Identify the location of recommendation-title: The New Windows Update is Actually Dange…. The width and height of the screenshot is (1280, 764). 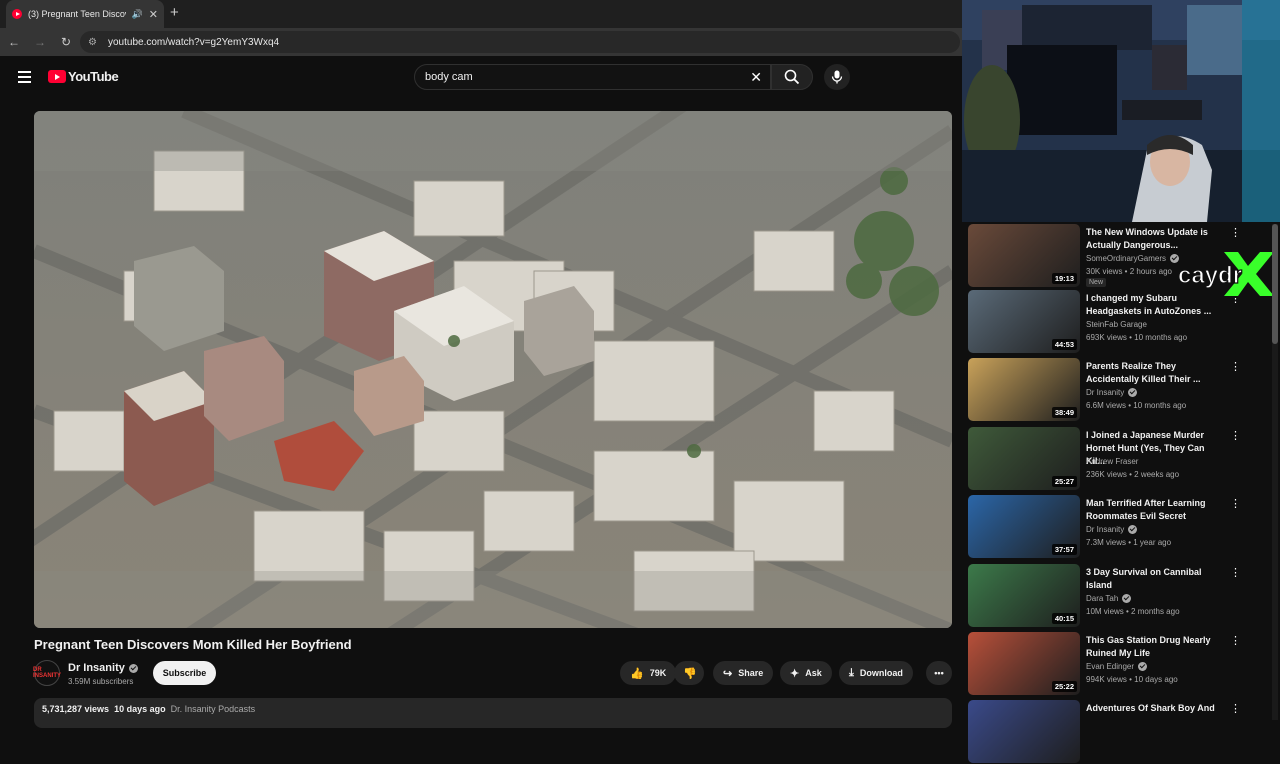
(1156, 239).